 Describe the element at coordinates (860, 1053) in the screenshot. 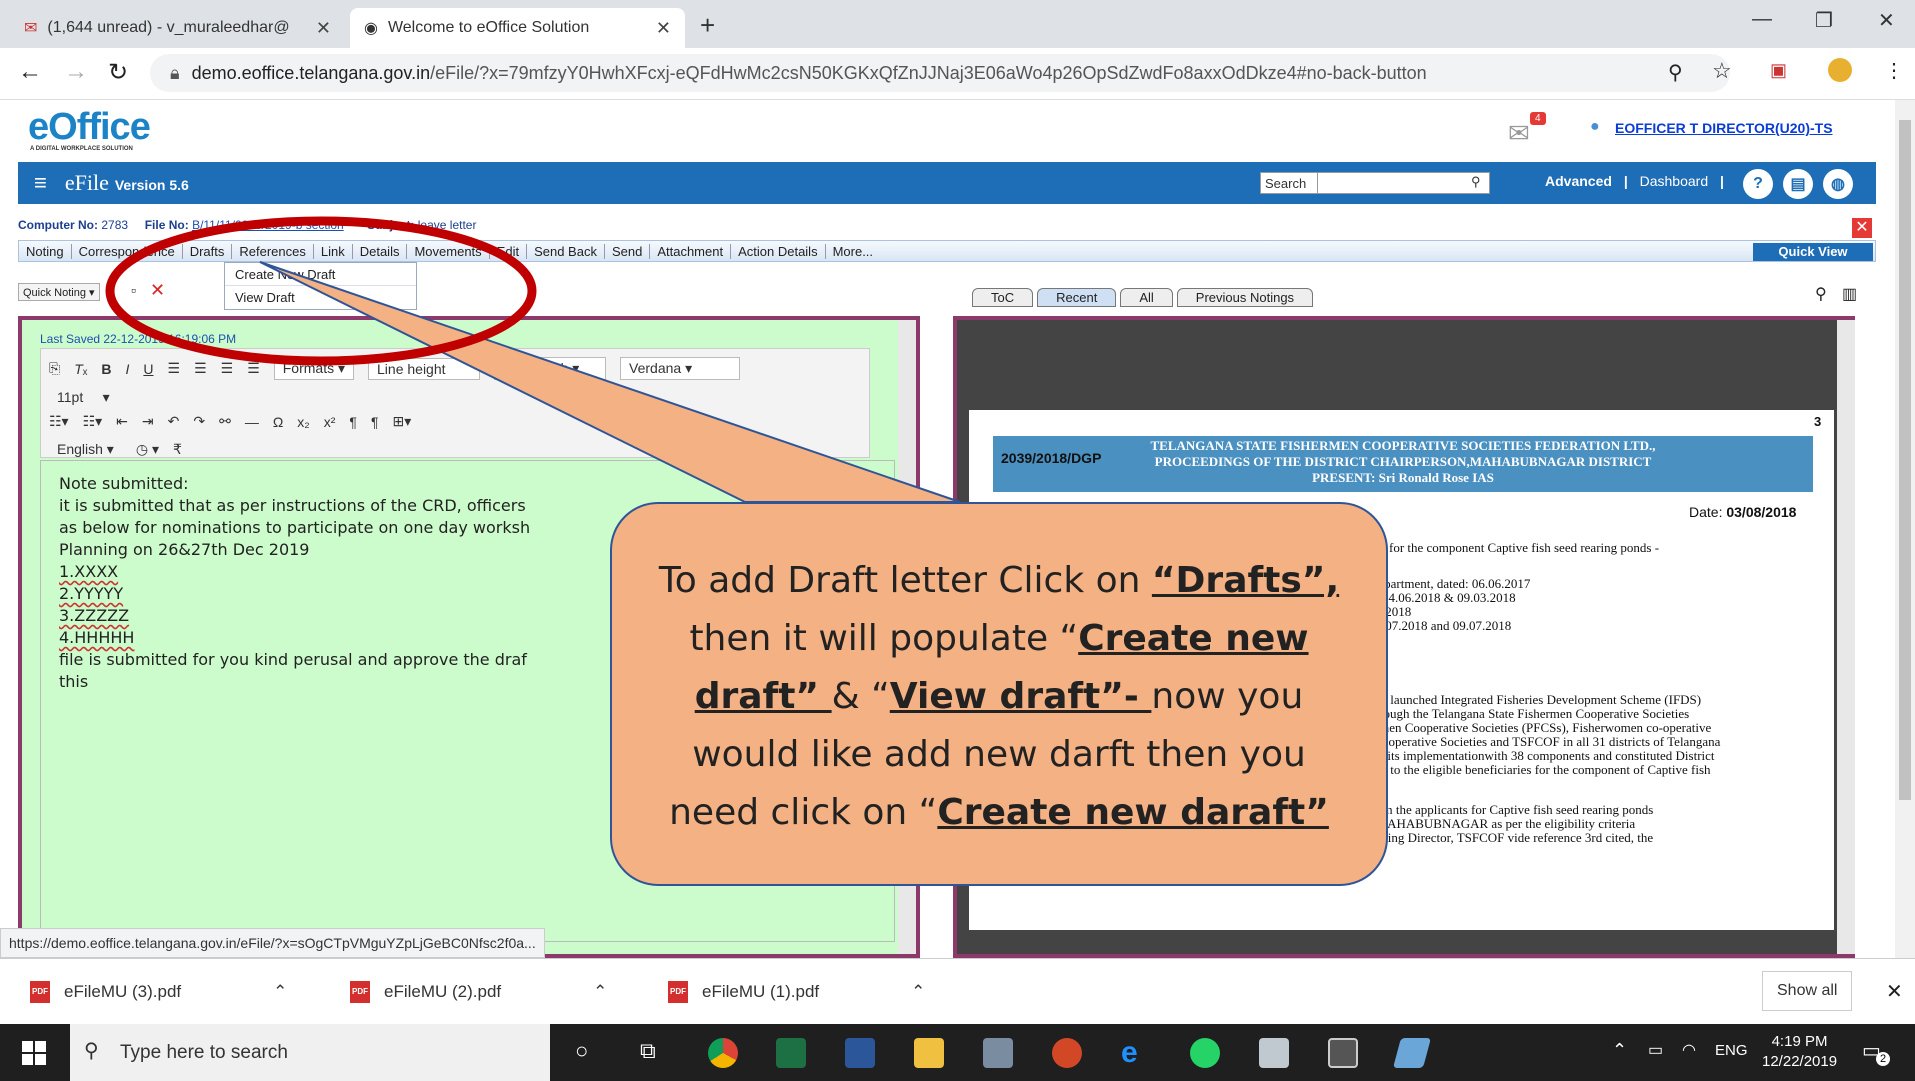

I see `word-icon` at that location.